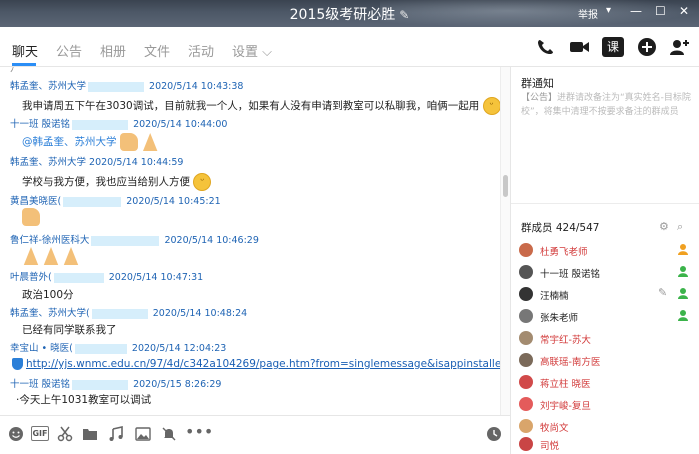 This screenshot has width=699, height=454. I want to click on message-body: 学校与我方便，我也应当给别人方便, so click(106, 182).